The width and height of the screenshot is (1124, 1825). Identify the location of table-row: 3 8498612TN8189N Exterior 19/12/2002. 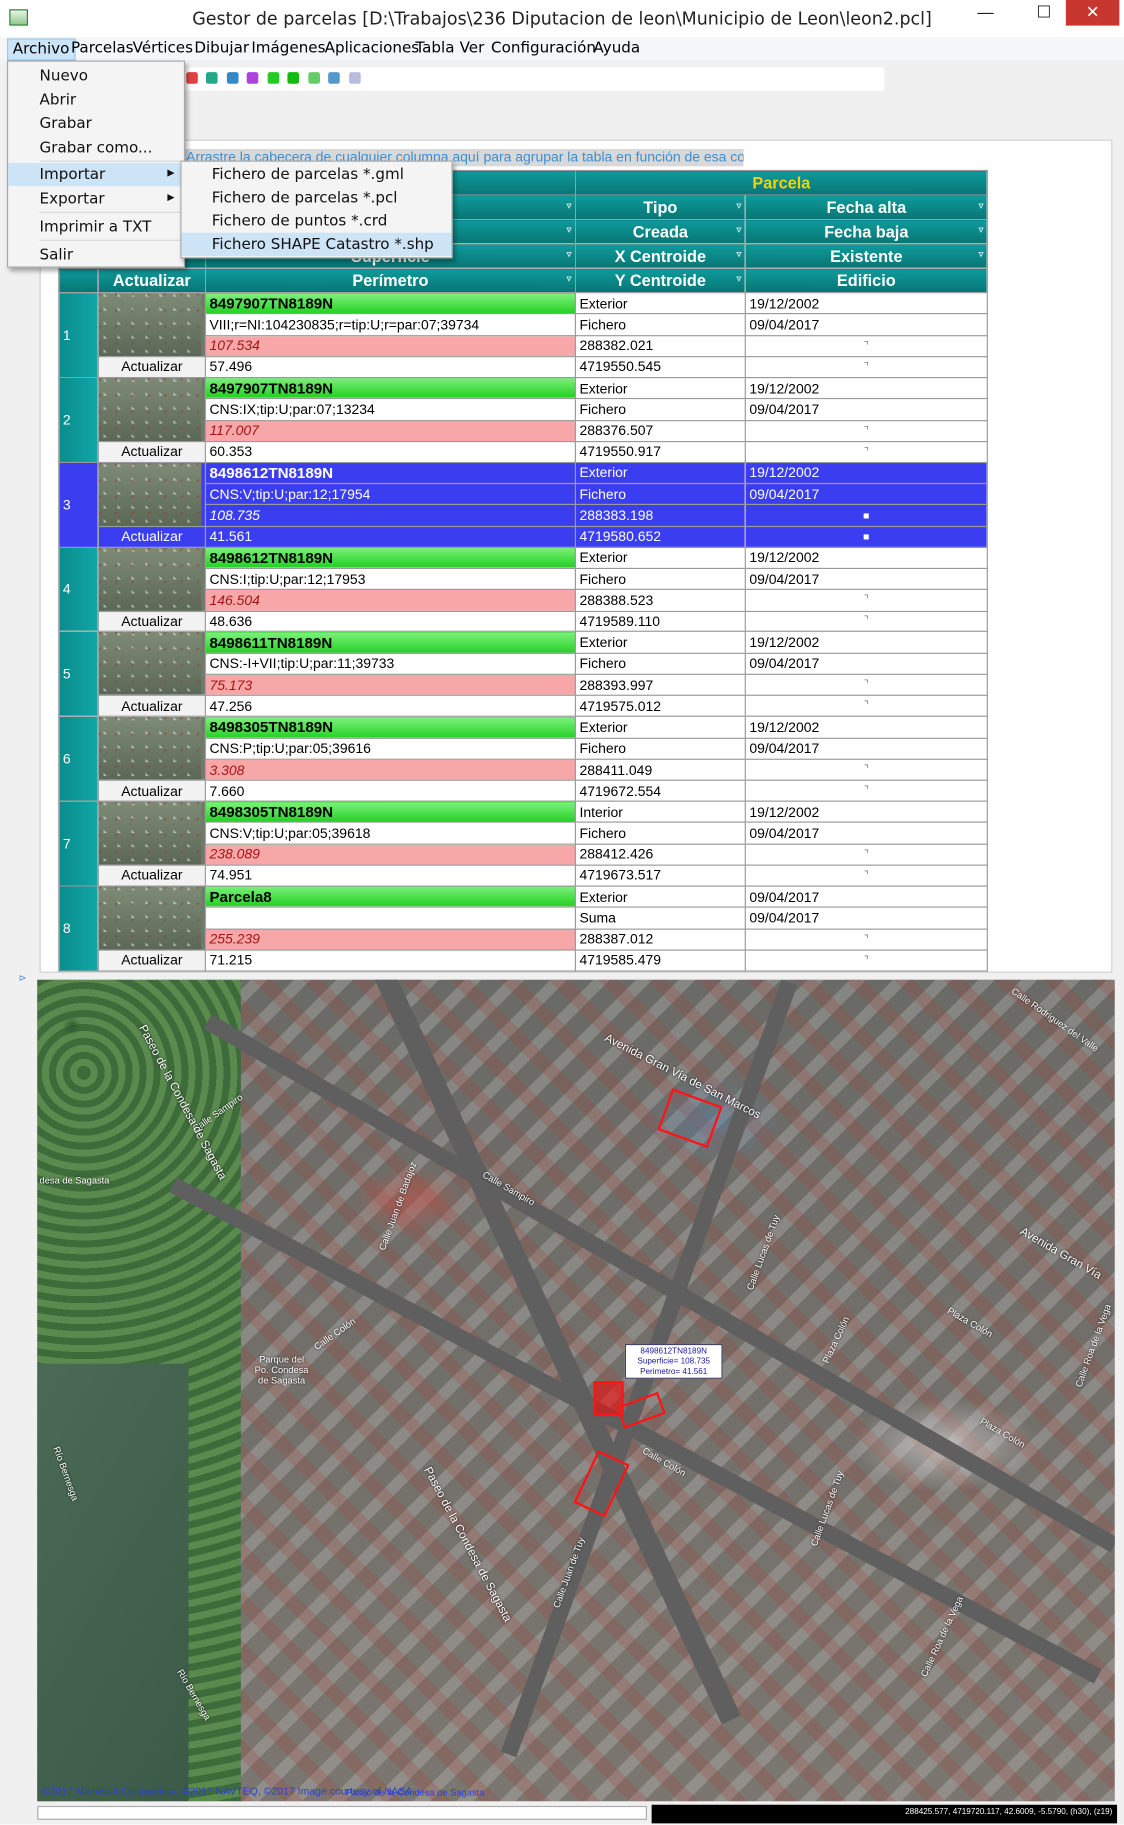
(523, 504).